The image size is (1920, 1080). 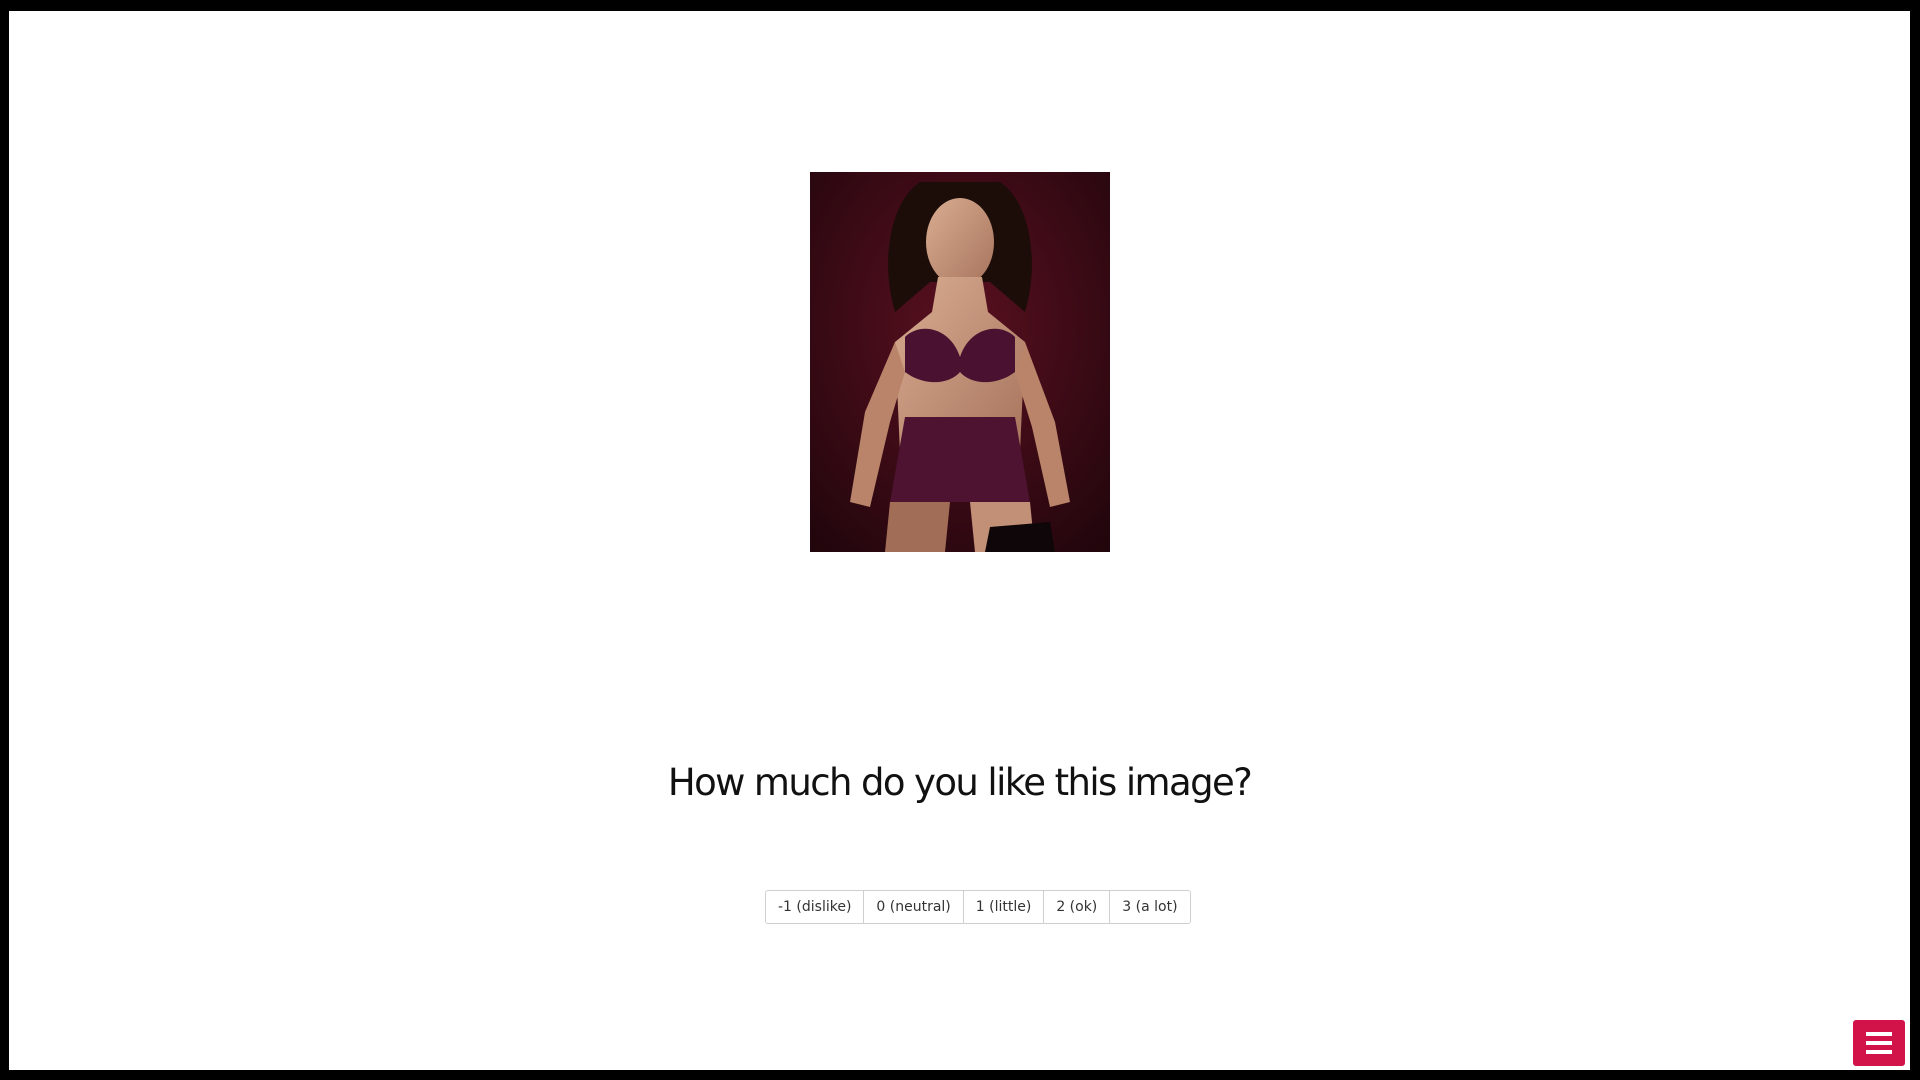 What do you see at coordinates (1003, 907) in the screenshot?
I see `rating-option-little: 1 (little)` at bounding box center [1003, 907].